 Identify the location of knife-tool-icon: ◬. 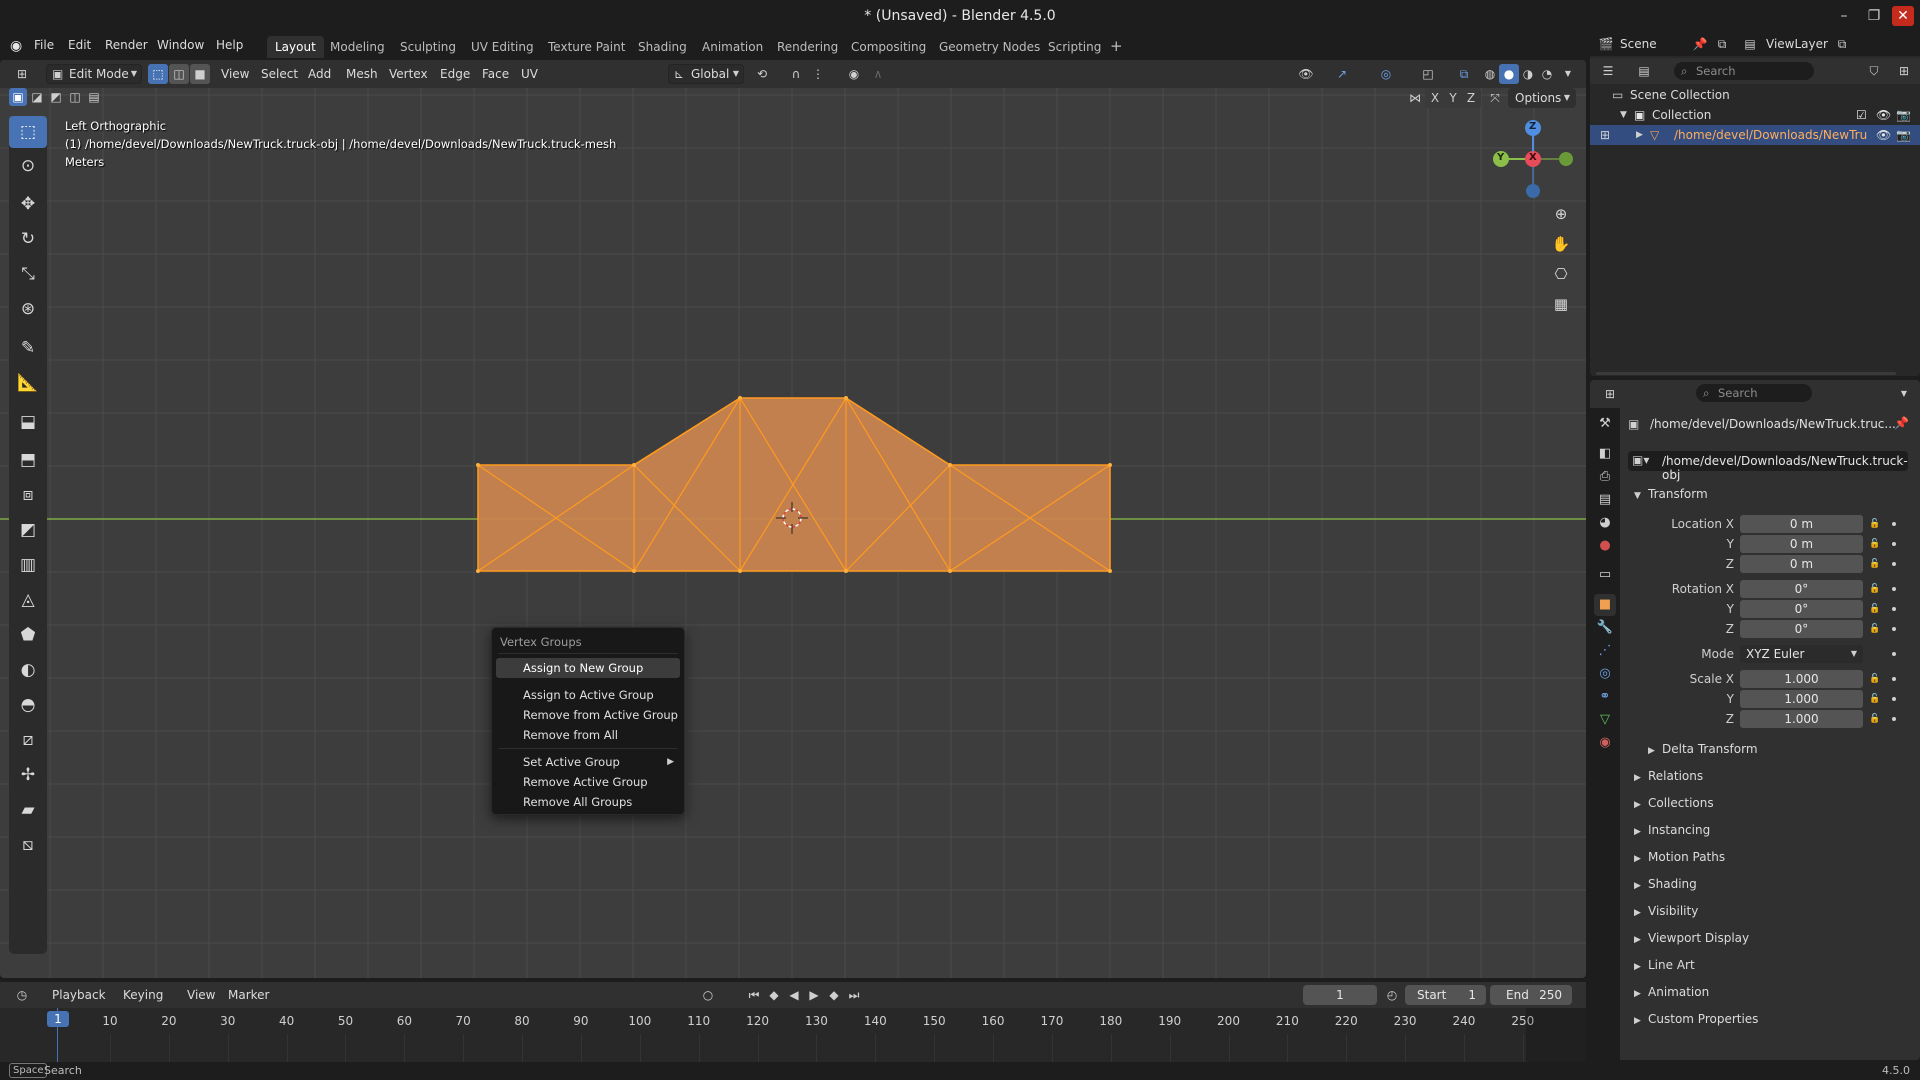
(28, 600).